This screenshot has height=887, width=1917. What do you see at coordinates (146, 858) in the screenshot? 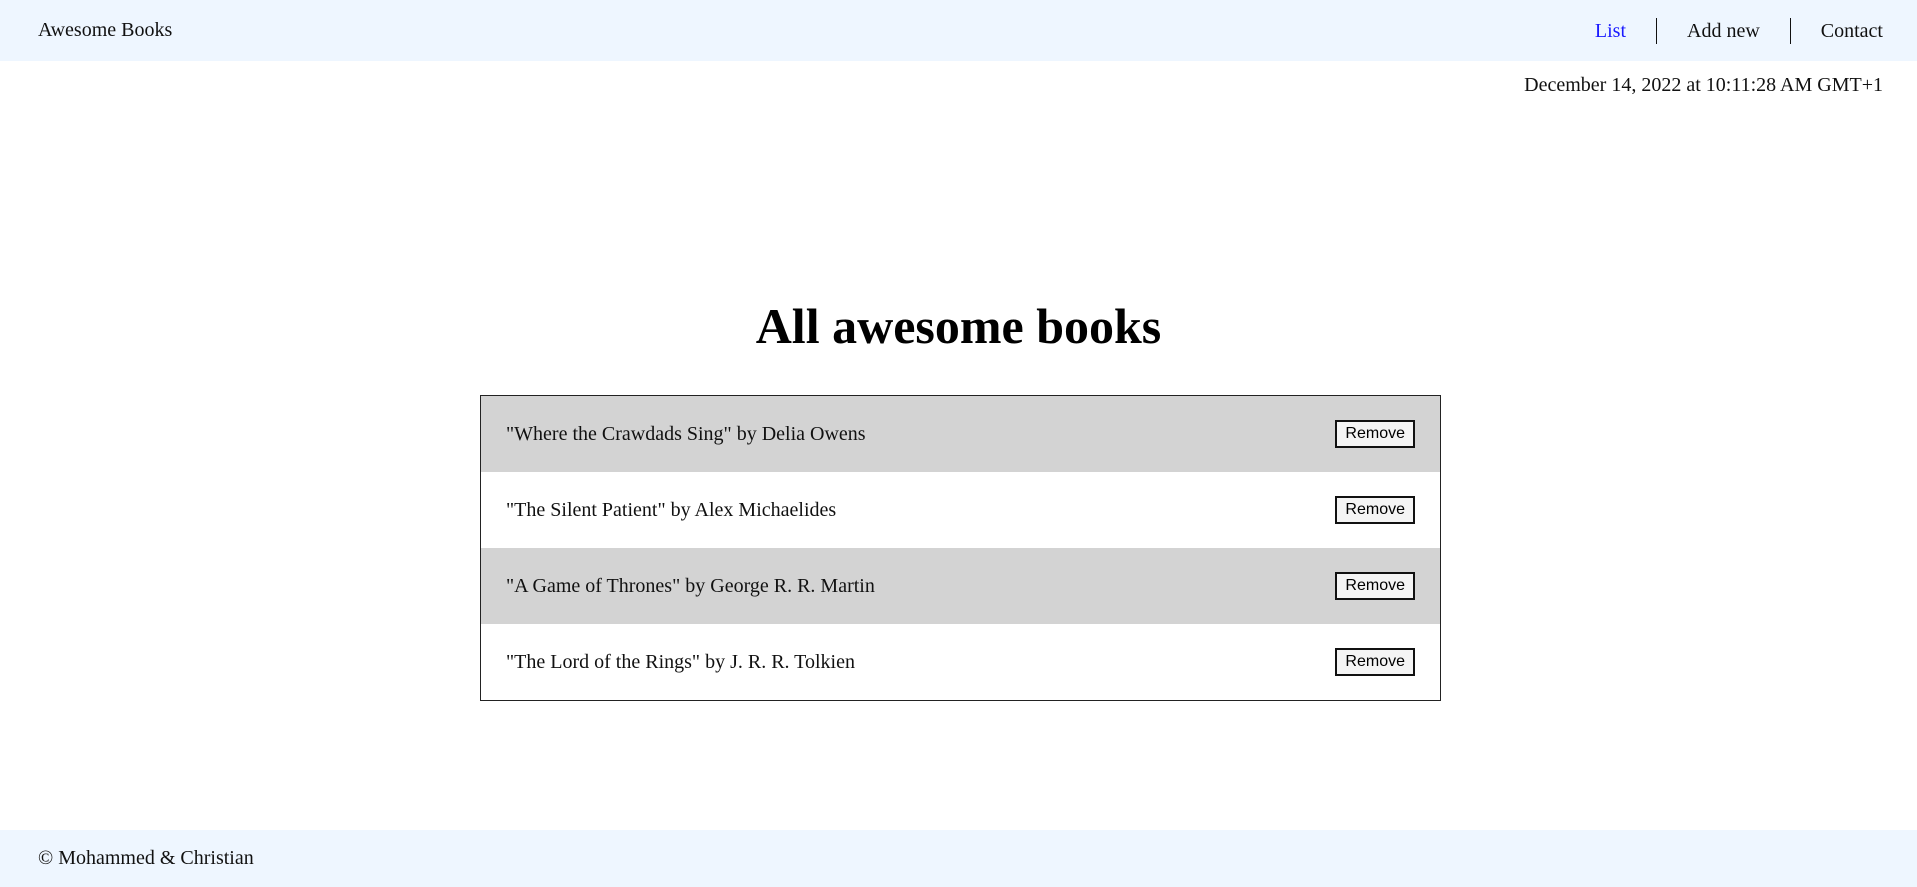
I see `copyright-text: © Mohammed & Christian` at bounding box center [146, 858].